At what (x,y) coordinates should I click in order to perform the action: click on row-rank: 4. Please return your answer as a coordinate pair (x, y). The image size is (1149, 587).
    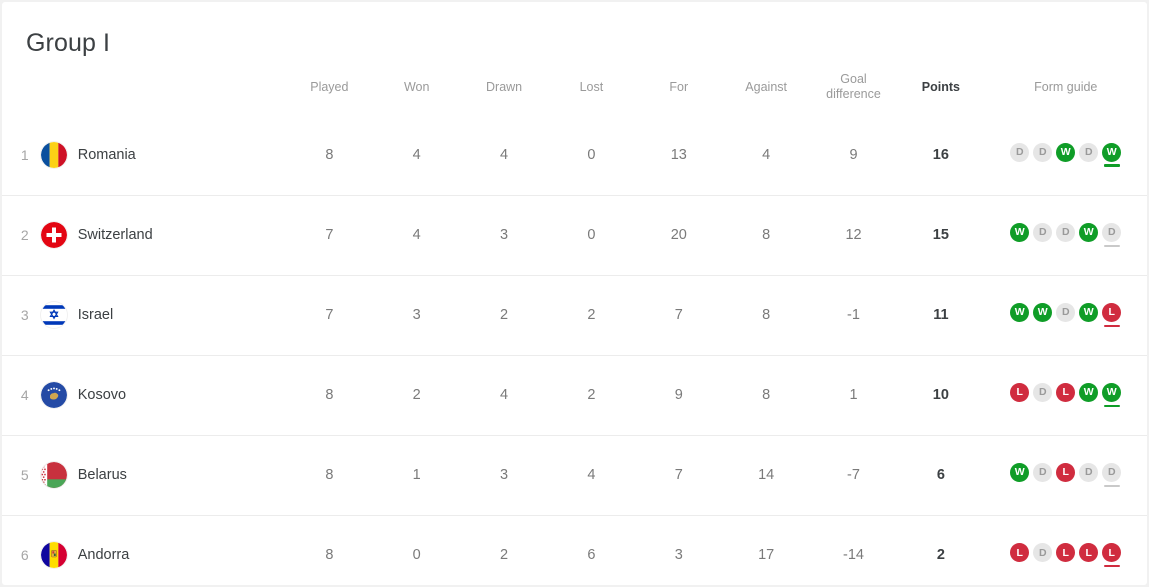
    Looking at the image, I should click on (15, 394).